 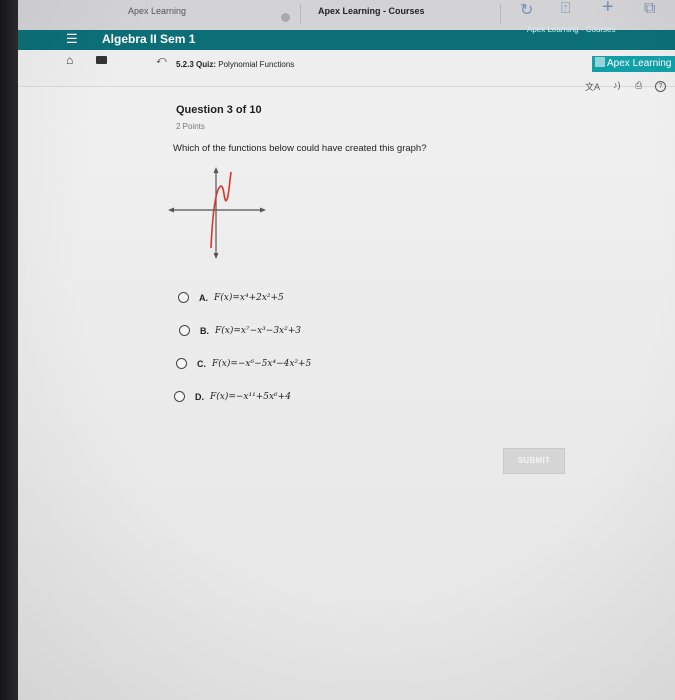 I want to click on option-d: D. F(x)=−x¹¹+5x⁶+4, so click(x=232, y=396).